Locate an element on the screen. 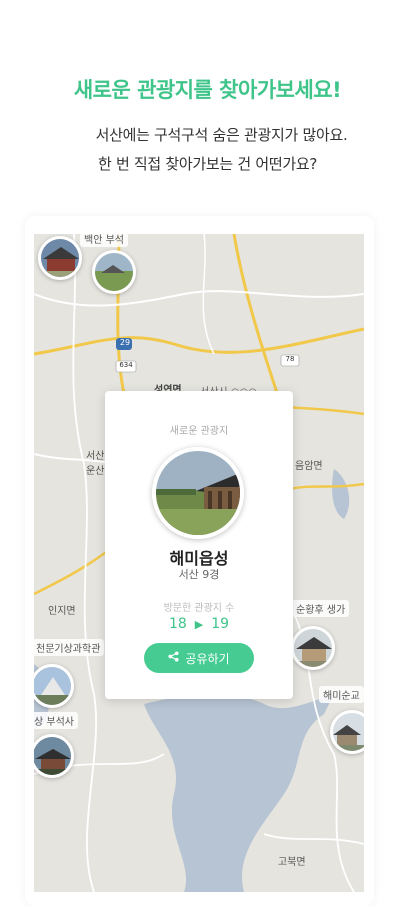 The width and height of the screenshot is (415, 906). poi-thumb-field is located at coordinates (114, 272).